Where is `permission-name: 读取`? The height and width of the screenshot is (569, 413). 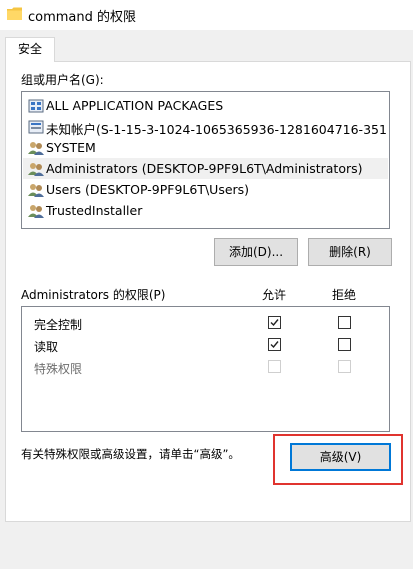 permission-name: 读取 is located at coordinates (46, 347).